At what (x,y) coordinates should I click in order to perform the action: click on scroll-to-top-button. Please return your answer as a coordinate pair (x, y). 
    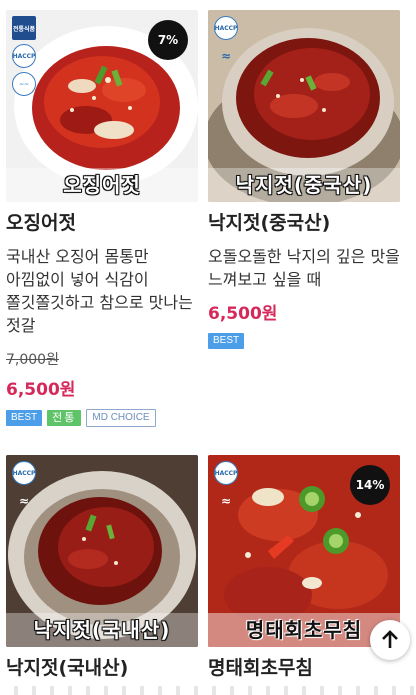
    Looking at the image, I should click on (390, 640).